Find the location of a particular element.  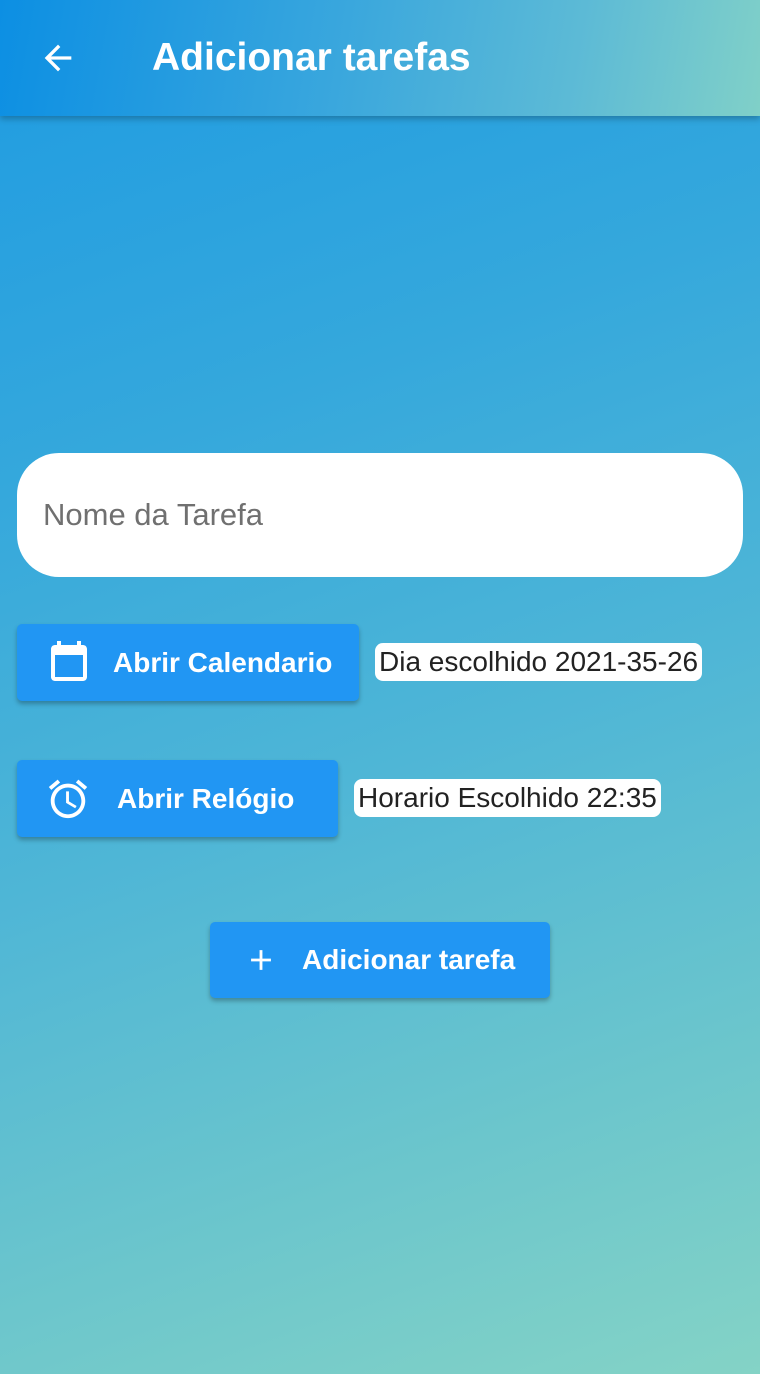

open-clock-button: Abrir Relógio is located at coordinates (177, 798).